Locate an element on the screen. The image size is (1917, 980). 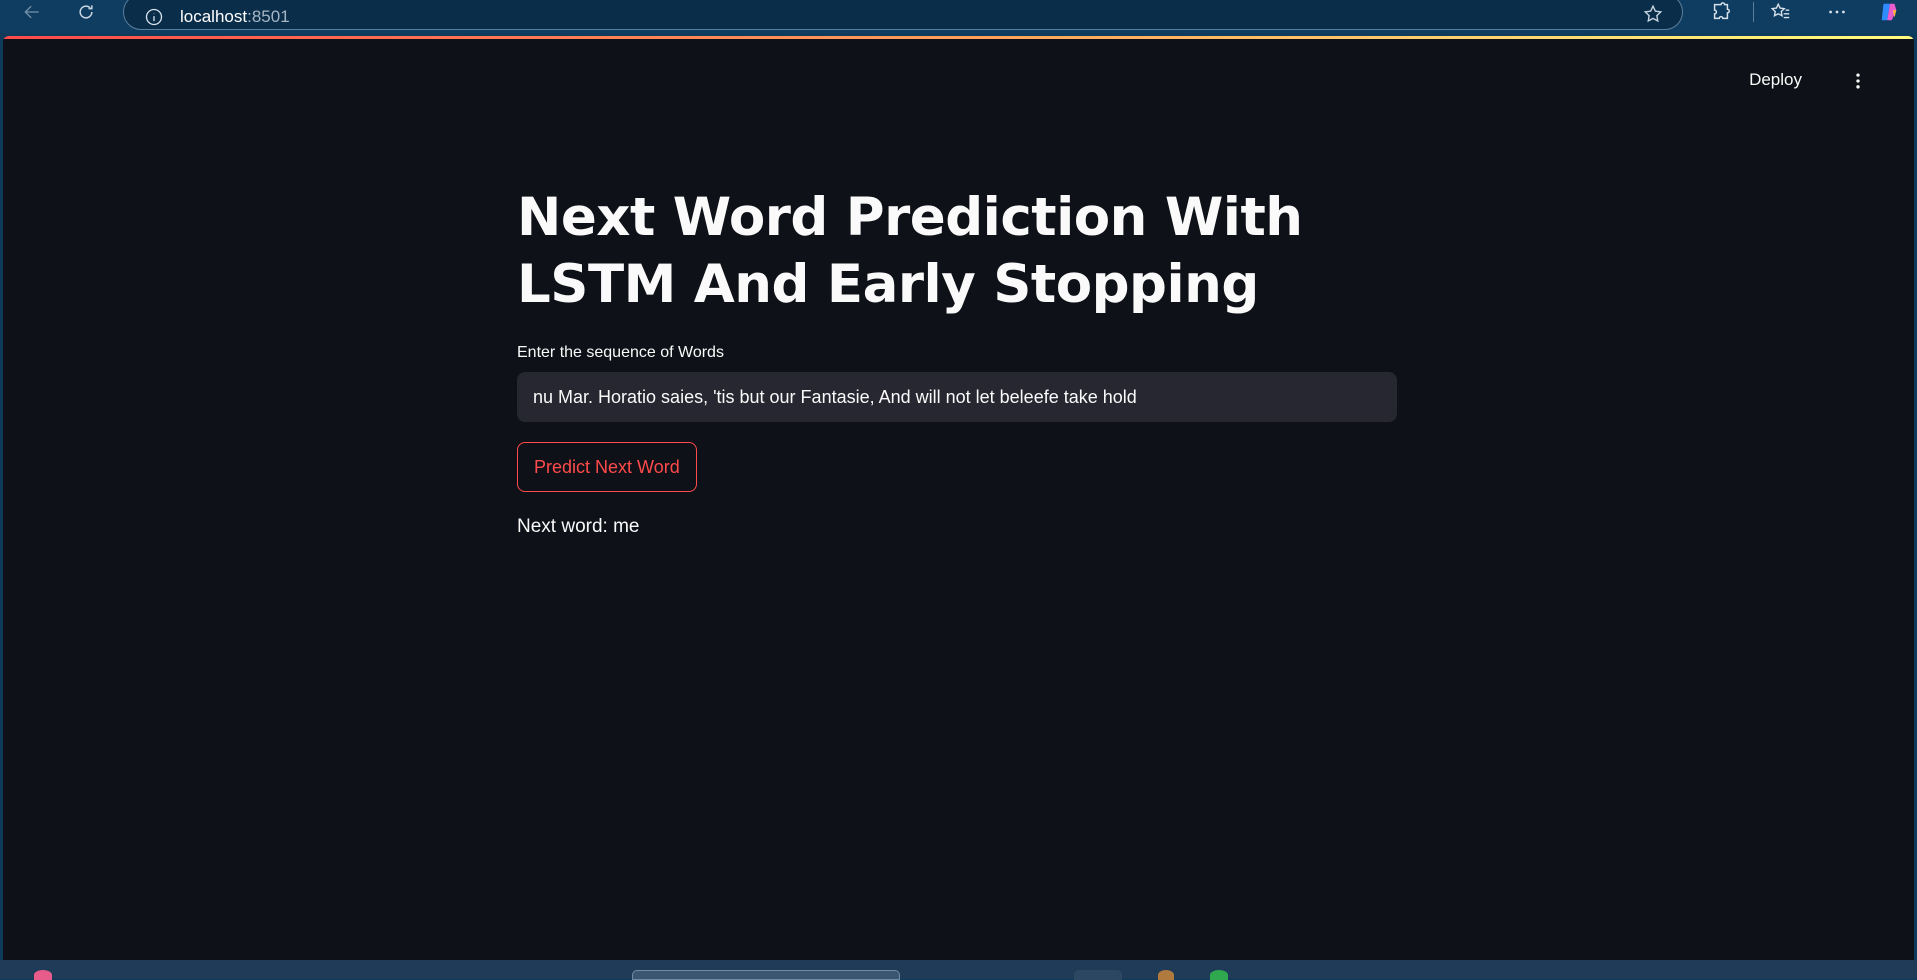
reload-icon is located at coordinates (86, 12).